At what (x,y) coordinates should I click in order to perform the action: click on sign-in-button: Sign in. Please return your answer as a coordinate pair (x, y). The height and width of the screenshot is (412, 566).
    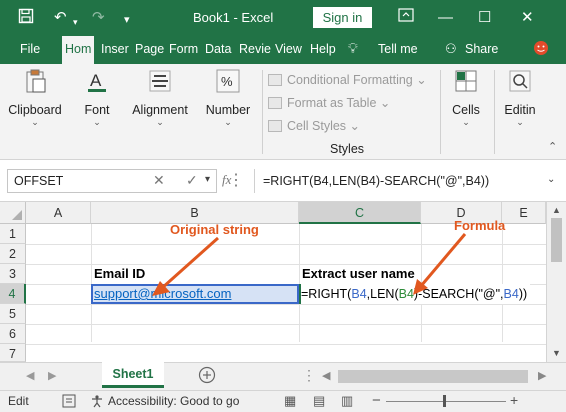
    Looking at the image, I should click on (342, 17).